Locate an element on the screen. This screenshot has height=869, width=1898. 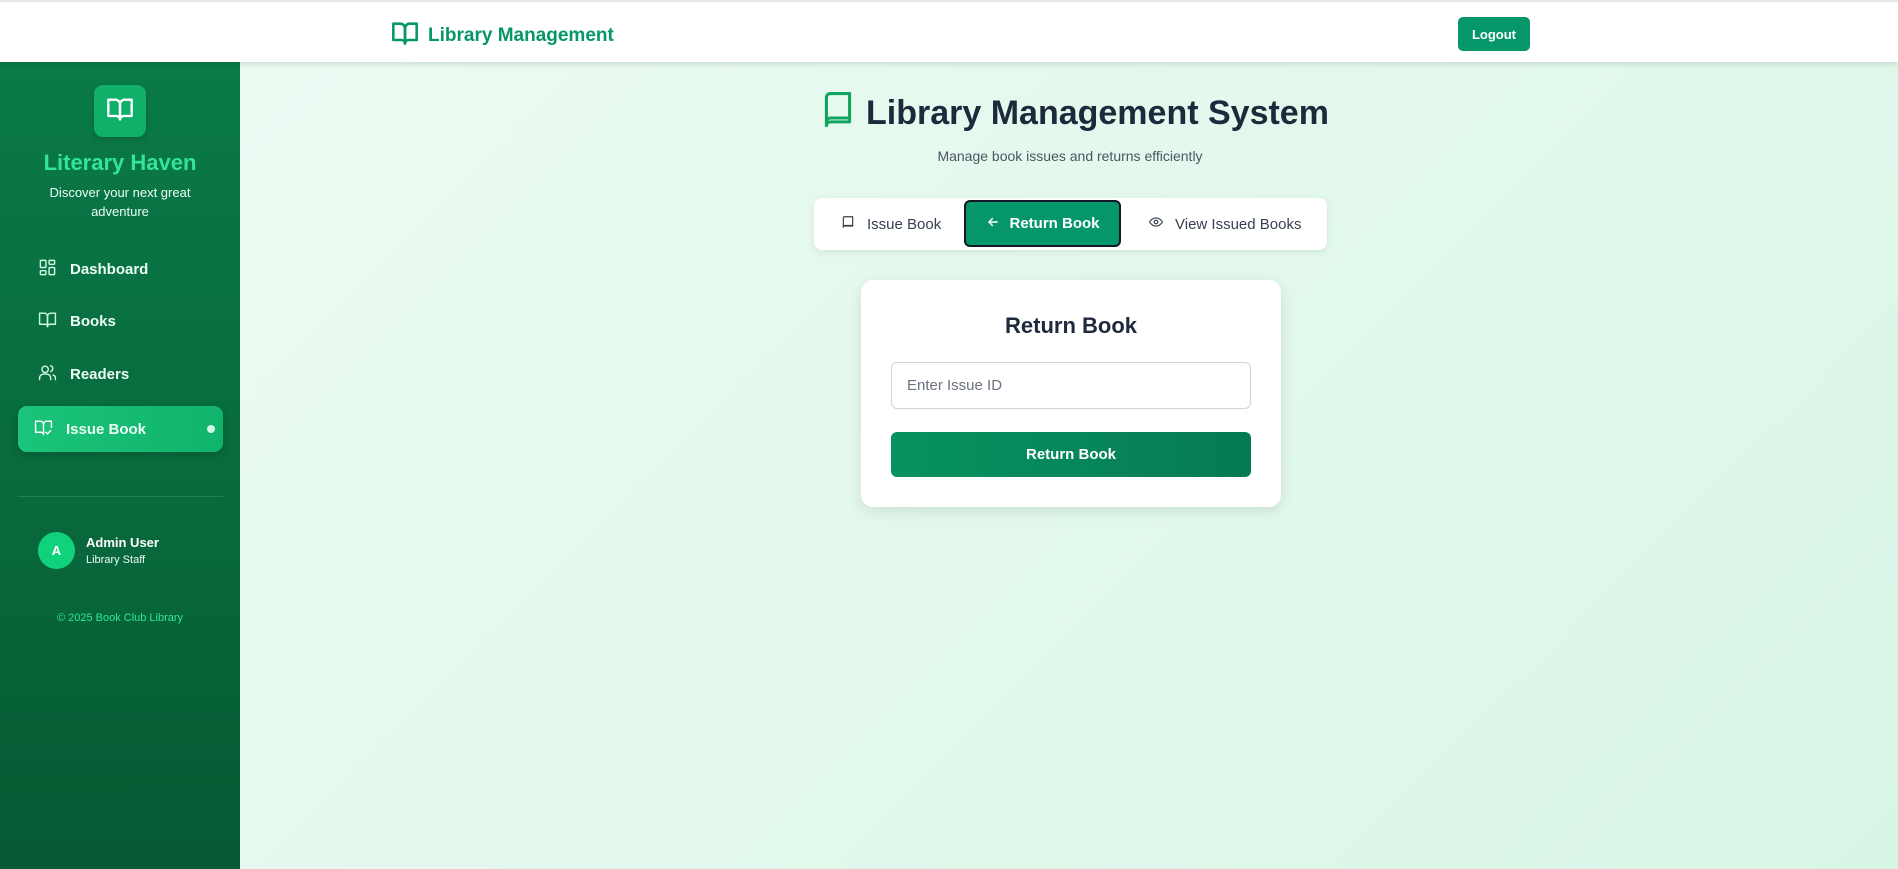
return-book-button: Return Book is located at coordinates (1071, 454).